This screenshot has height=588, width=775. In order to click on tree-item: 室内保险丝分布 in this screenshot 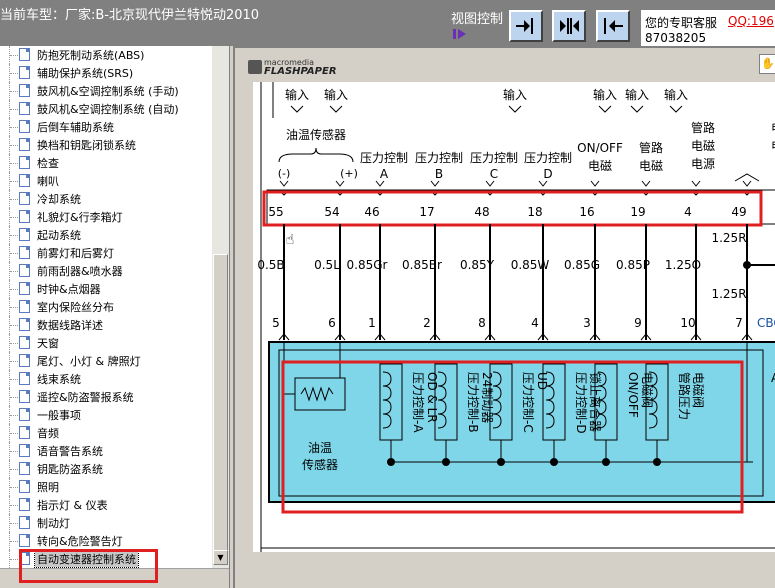, I will do `click(106, 307)`.